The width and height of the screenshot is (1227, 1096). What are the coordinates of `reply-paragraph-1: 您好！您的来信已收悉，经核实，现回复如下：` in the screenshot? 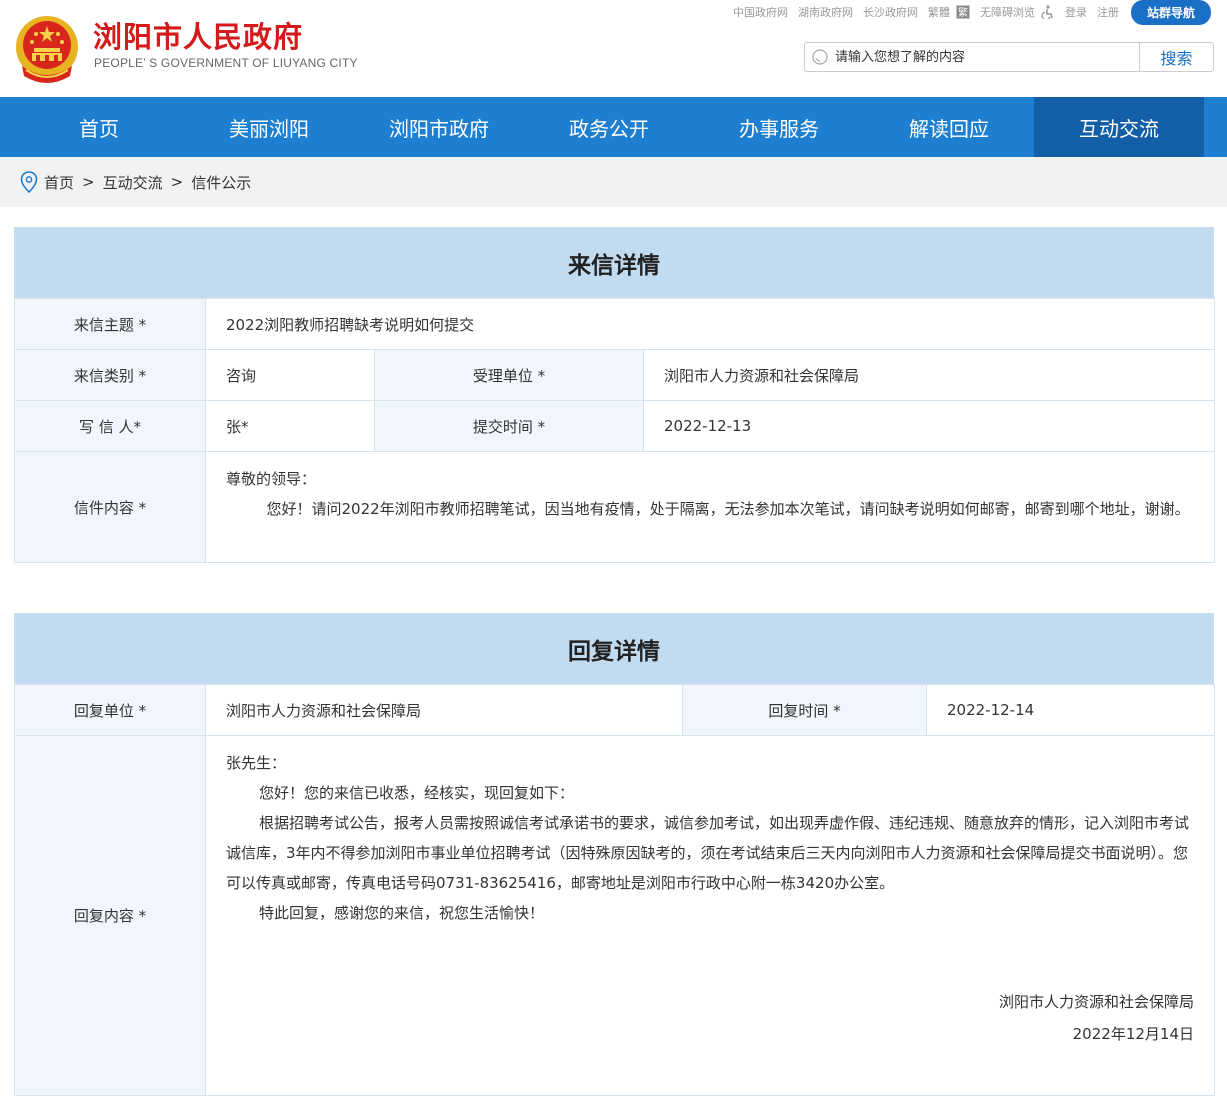 It's located at (417, 793).